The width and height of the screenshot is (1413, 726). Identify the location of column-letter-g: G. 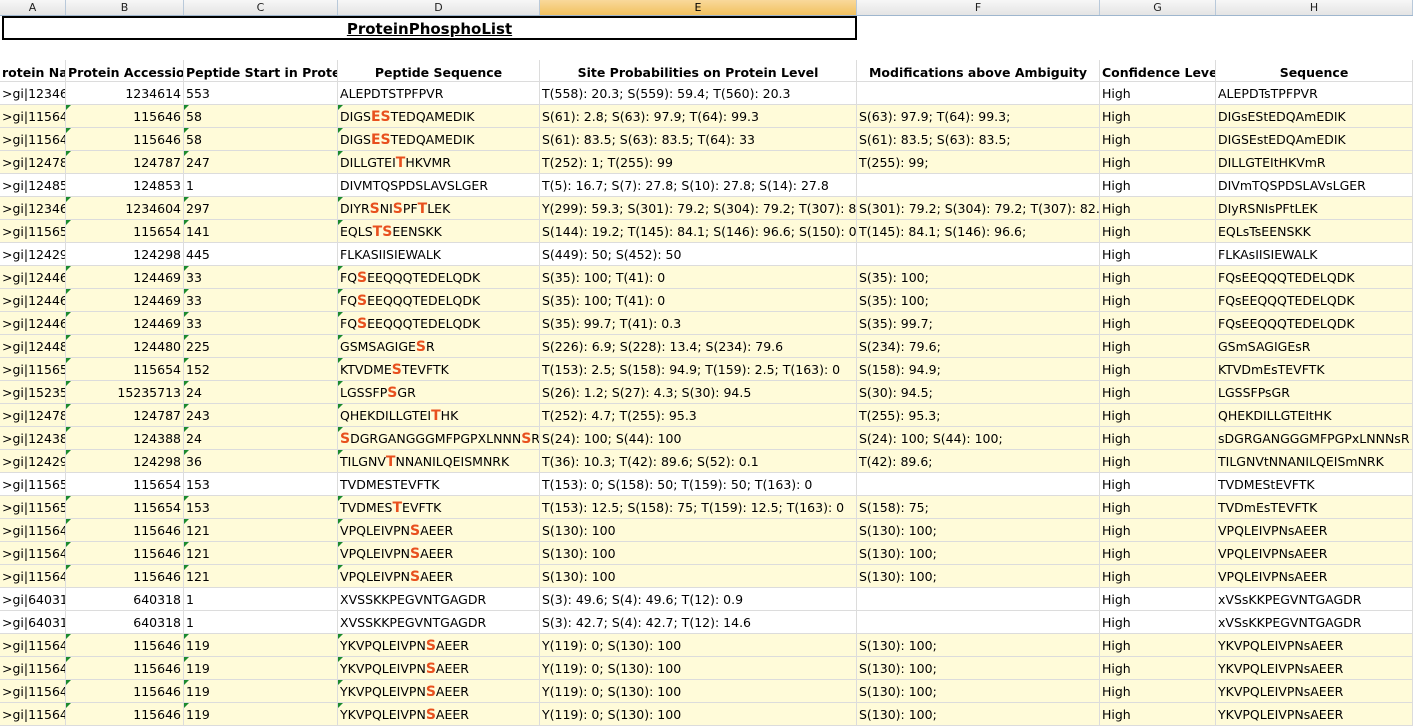
(1158, 7).